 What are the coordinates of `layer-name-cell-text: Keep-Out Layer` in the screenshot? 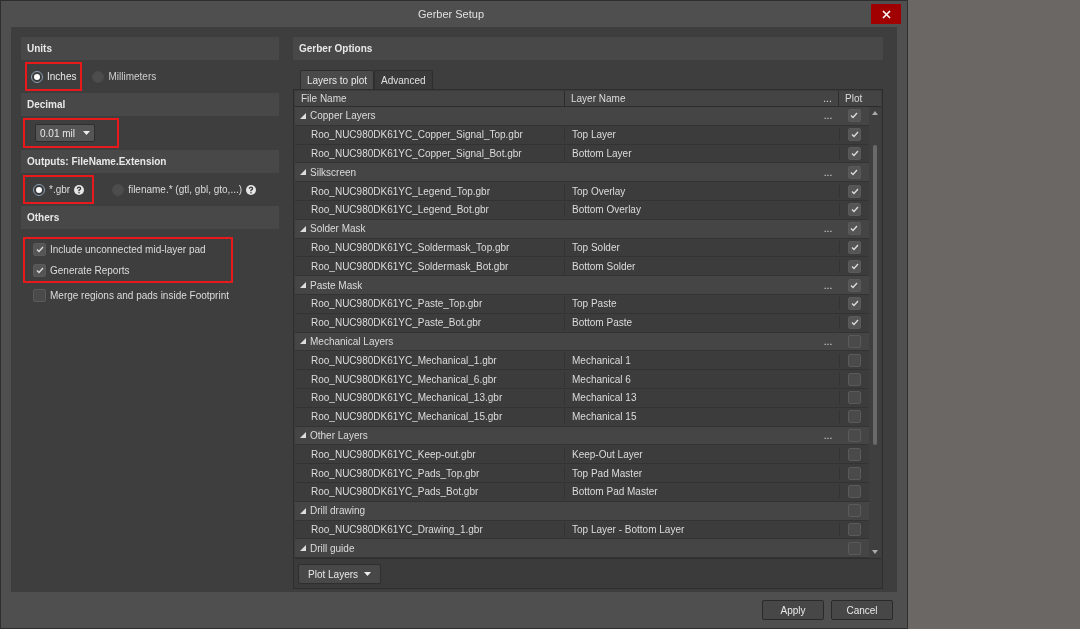 It's located at (607, 454).